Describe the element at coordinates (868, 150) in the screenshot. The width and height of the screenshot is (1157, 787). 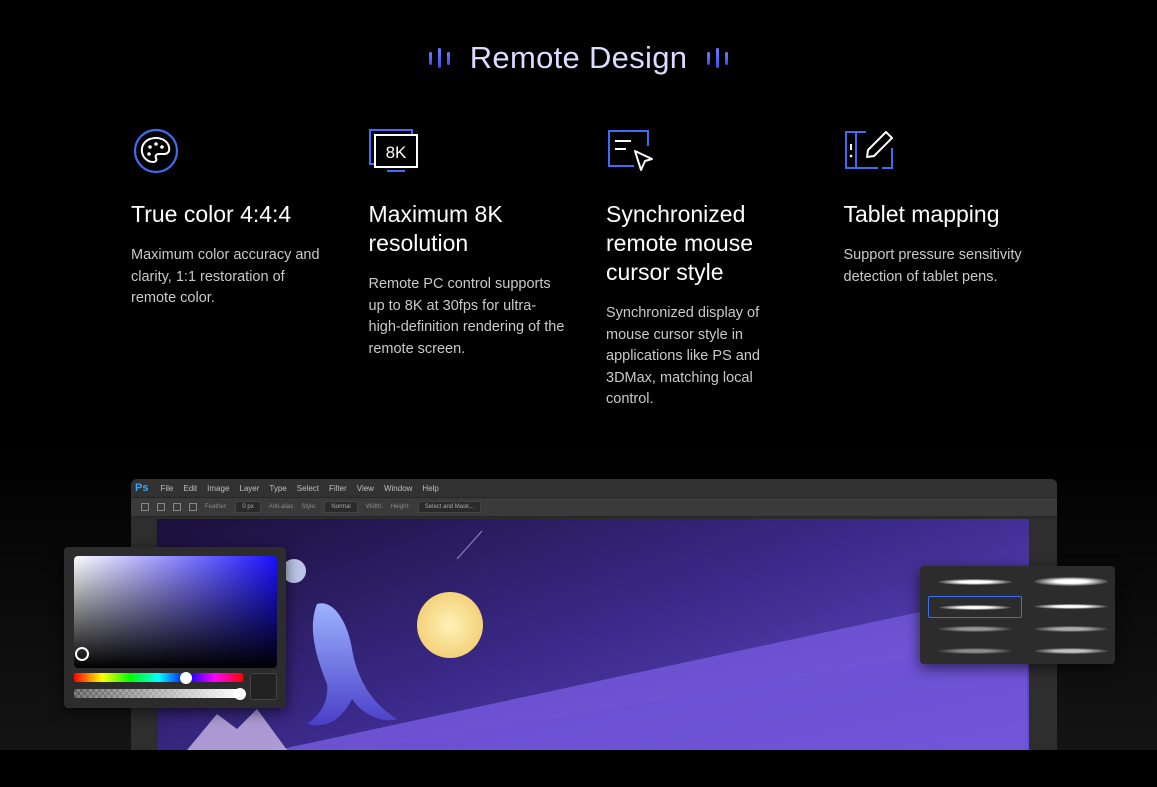
I see `tablet-pen-icon` at that location.